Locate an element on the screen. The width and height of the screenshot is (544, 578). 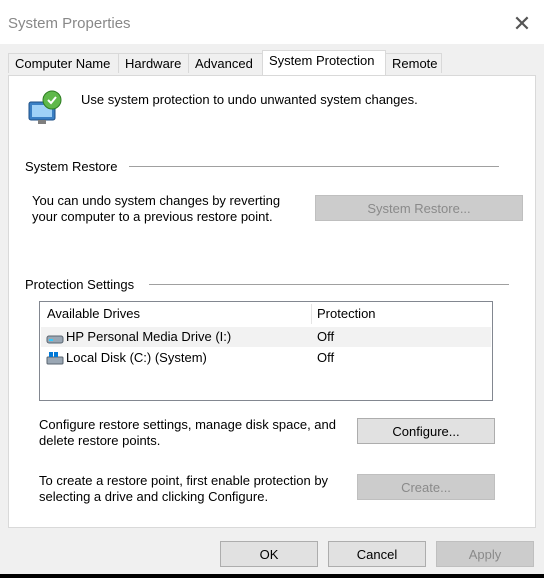
configure-desc-line2: delete restore points. is located at coordinates (100, 440).